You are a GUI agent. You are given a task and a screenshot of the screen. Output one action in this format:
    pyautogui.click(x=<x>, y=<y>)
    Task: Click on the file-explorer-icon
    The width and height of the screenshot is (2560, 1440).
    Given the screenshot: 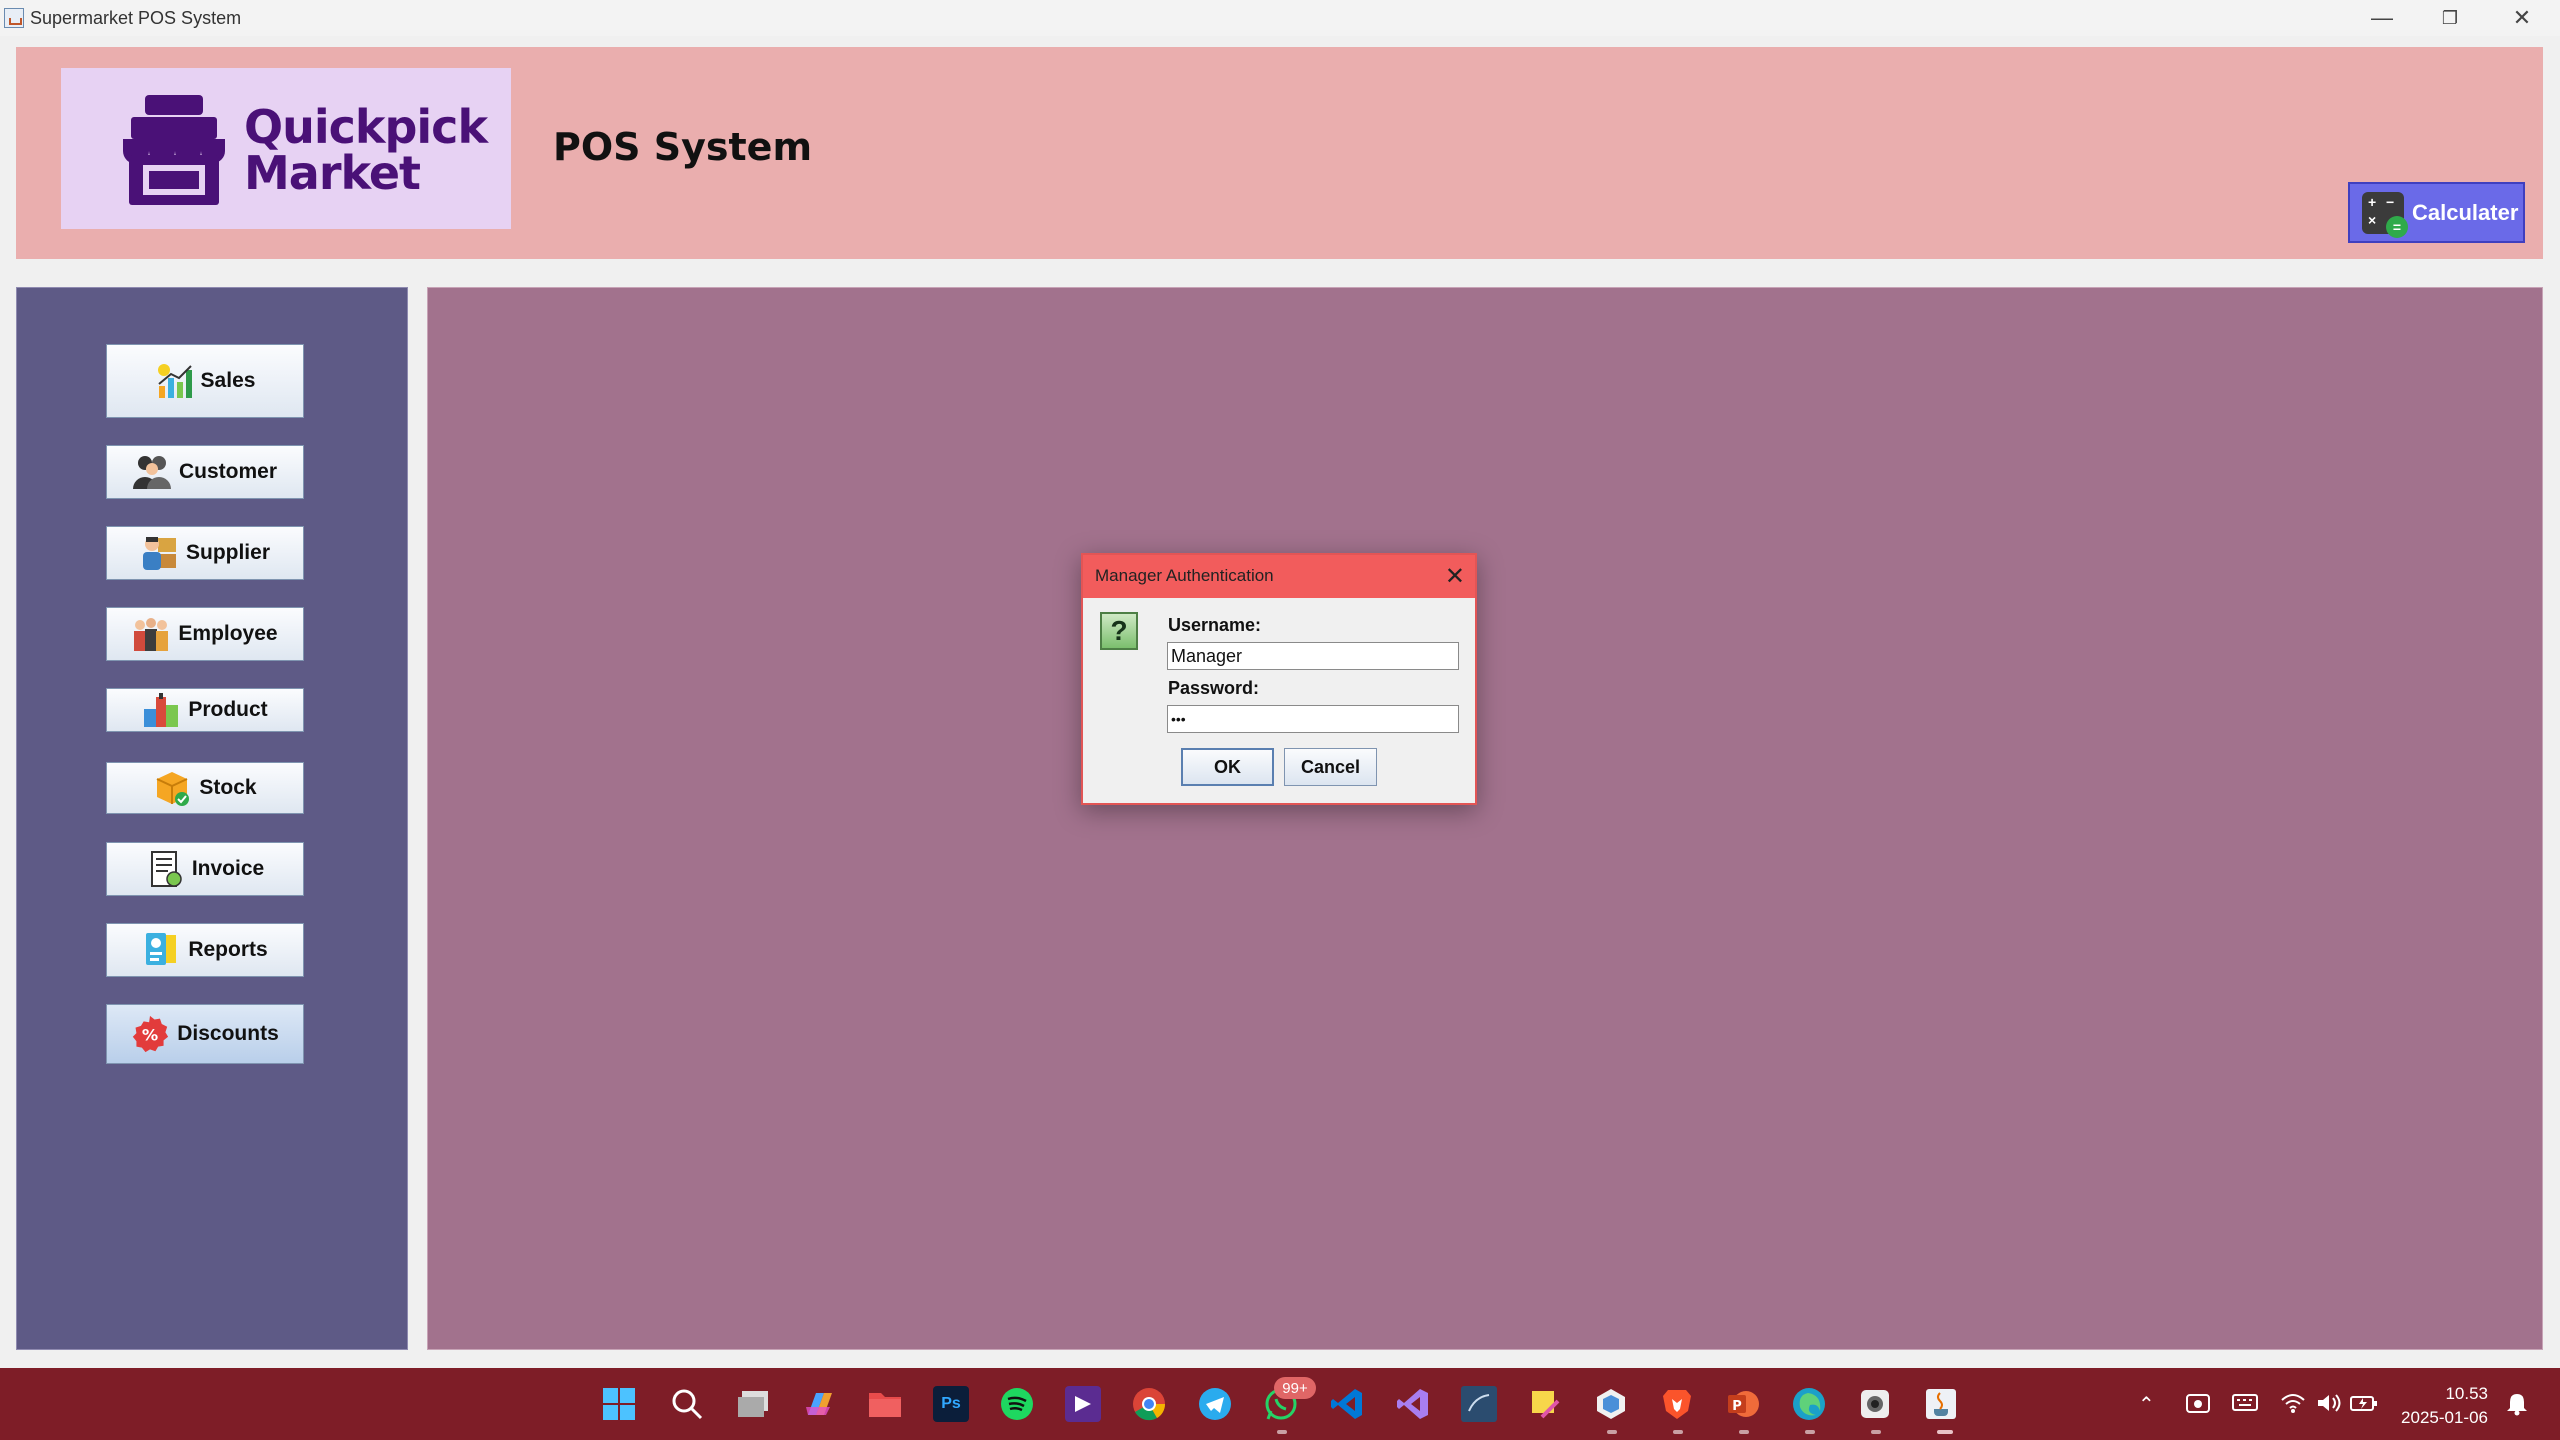 What is the action you would take?
    pyautogui.click(x=885, y=1404)
    